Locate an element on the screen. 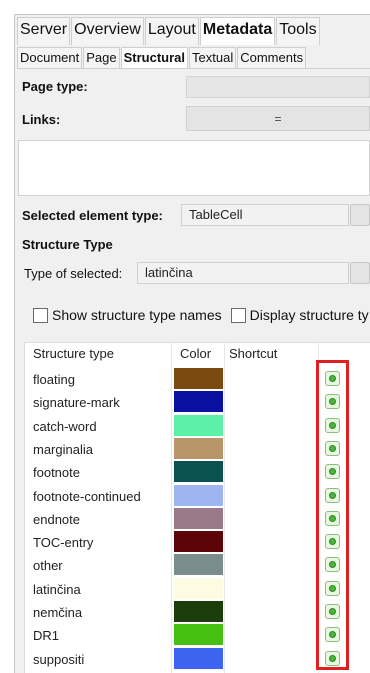 The image size is (370, 673). links-list is located at coordinates (194, 168).